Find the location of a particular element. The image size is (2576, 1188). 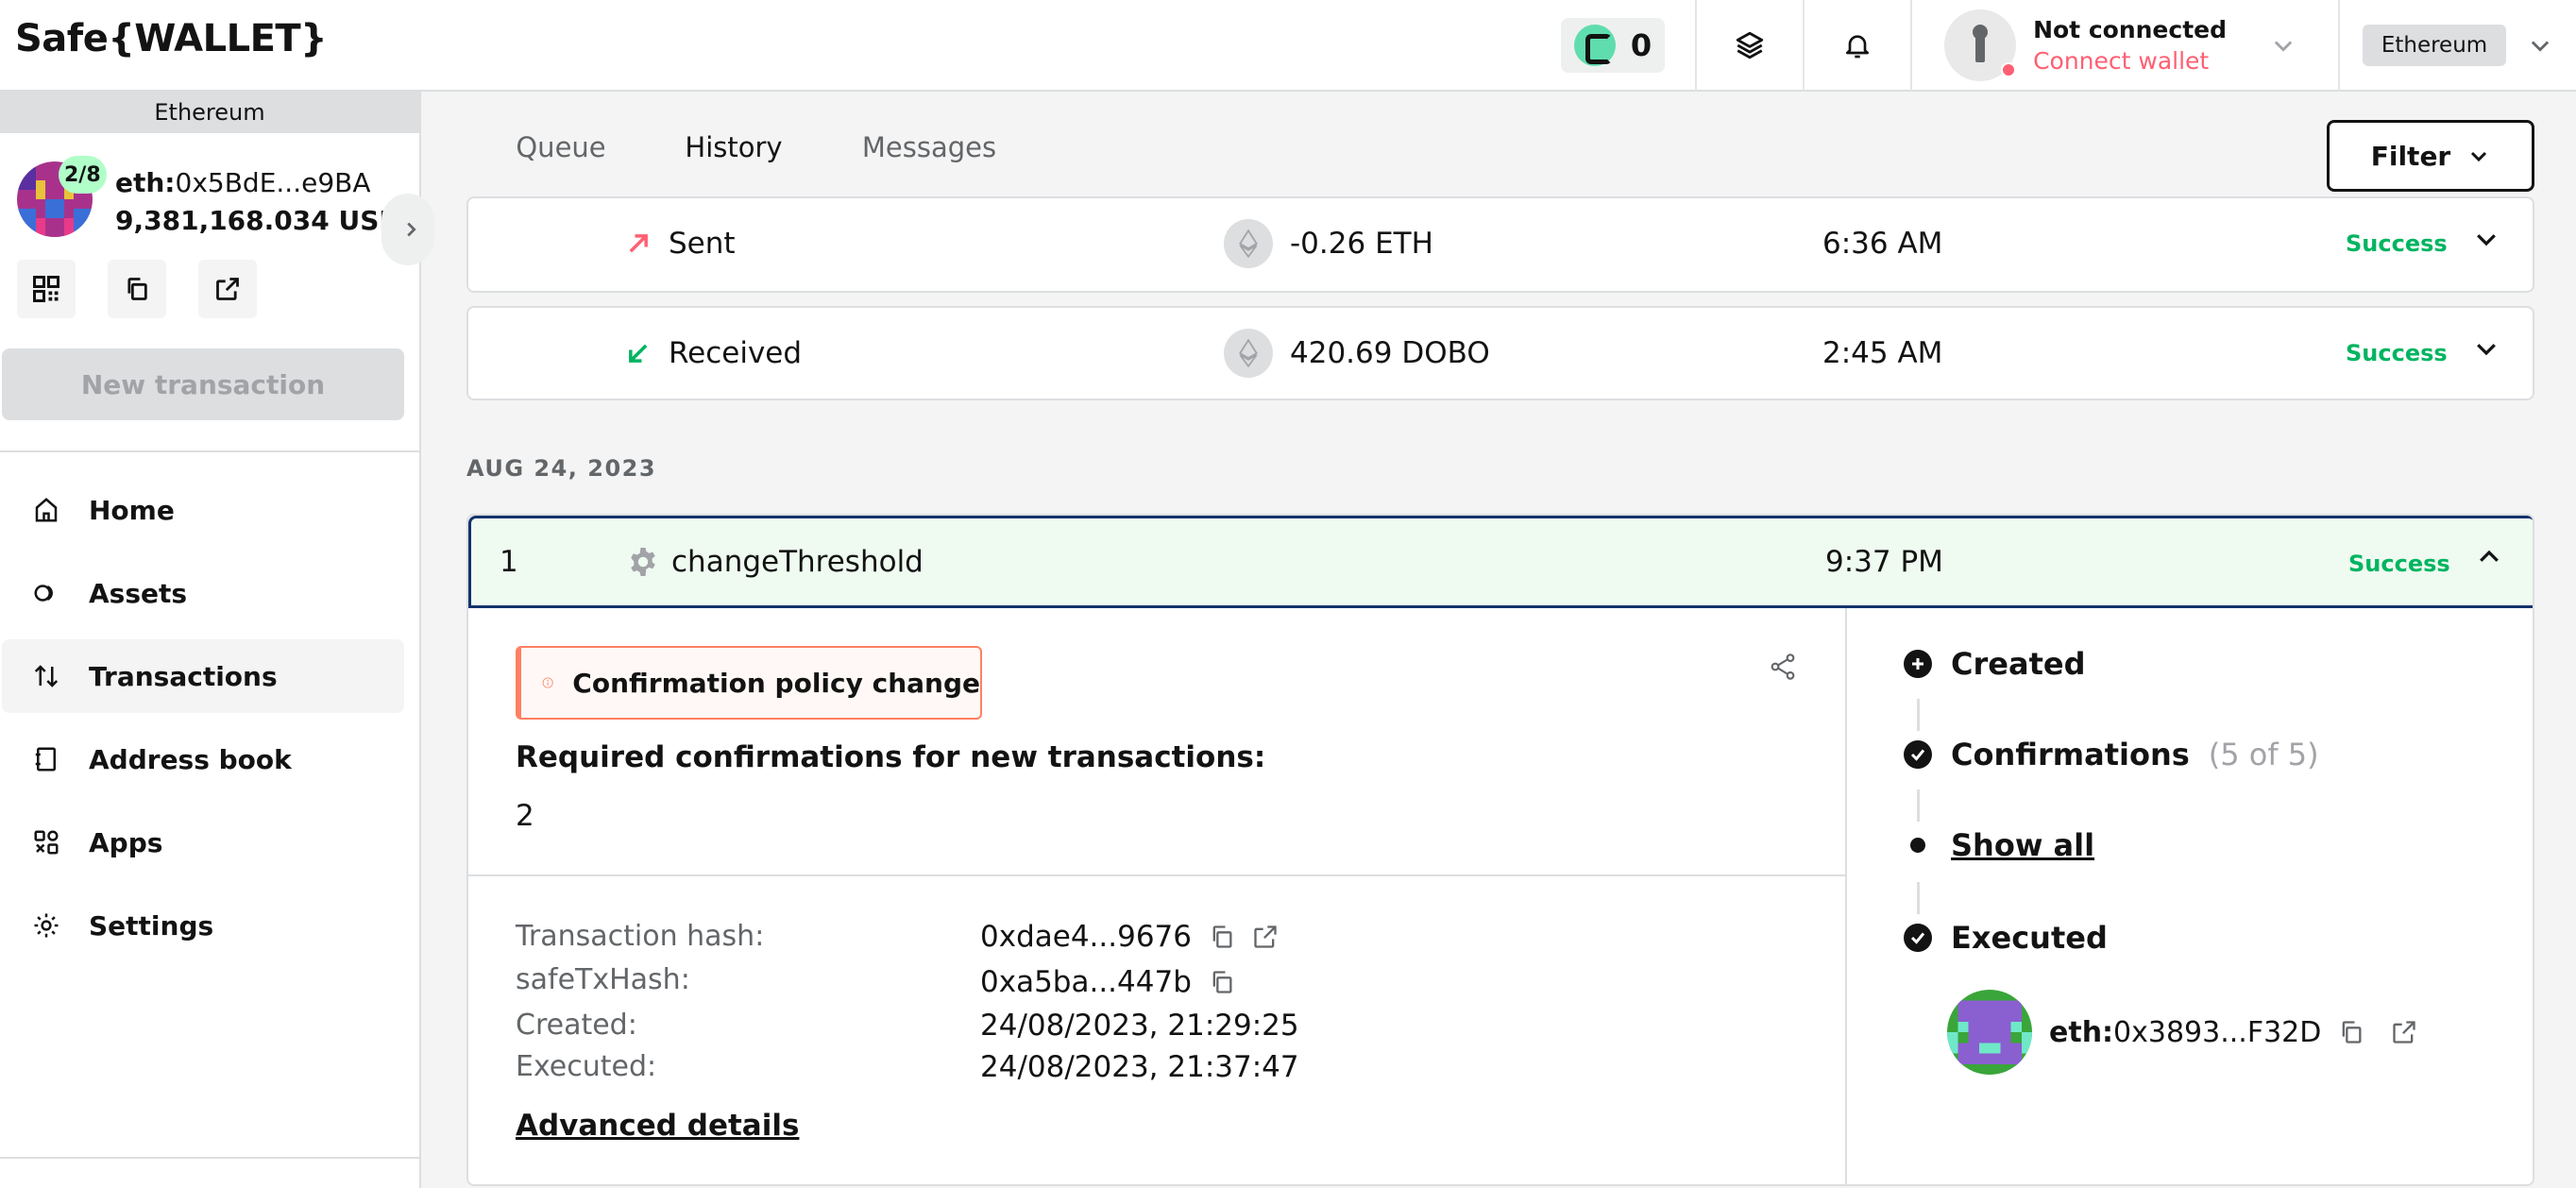

sidebar-item-label: Settings is located at coordinates (151, 925).